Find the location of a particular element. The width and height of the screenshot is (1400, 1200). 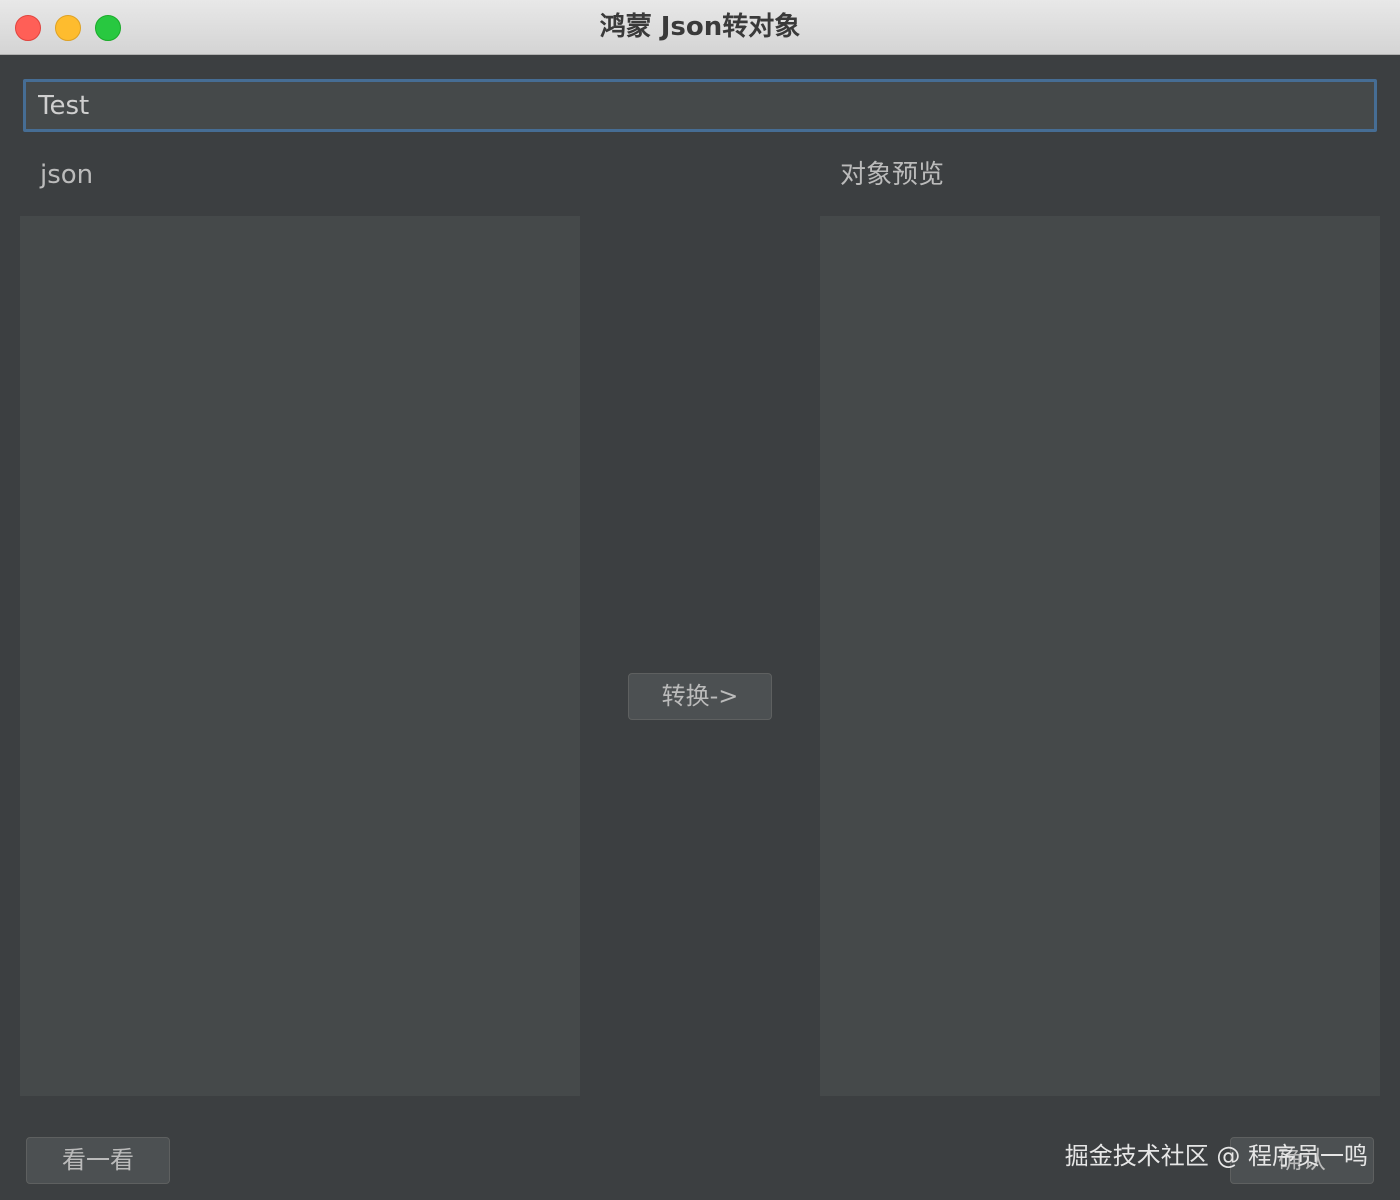

object-preview-label: 对象预览 is located at coordinates (892, 175).